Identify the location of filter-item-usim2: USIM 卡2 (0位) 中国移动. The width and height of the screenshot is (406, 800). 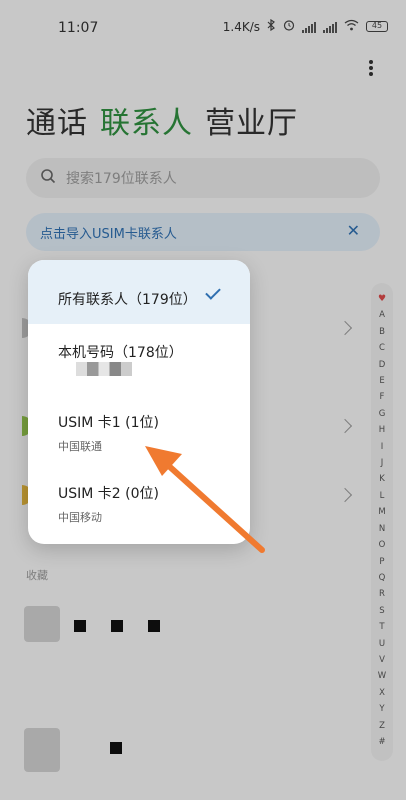
(139, 507).